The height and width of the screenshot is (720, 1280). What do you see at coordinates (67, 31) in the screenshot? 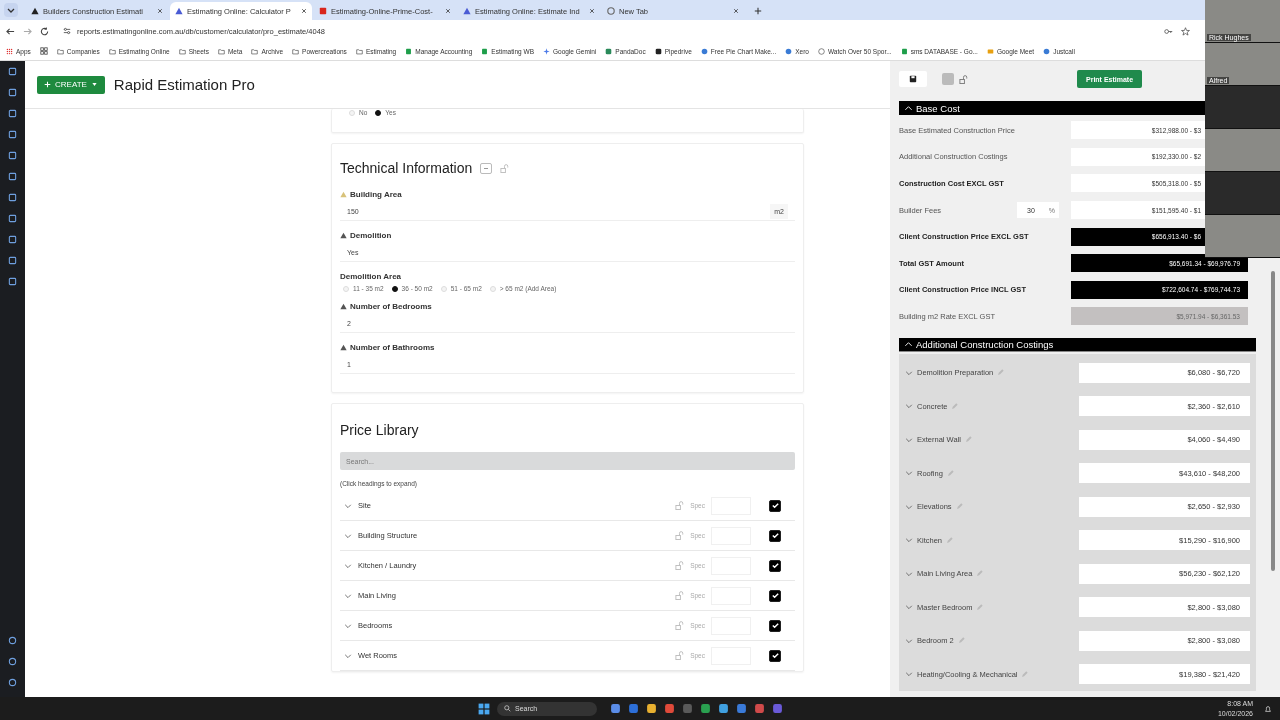
I see `site-settings-icon` at bounding box center [67, 31].